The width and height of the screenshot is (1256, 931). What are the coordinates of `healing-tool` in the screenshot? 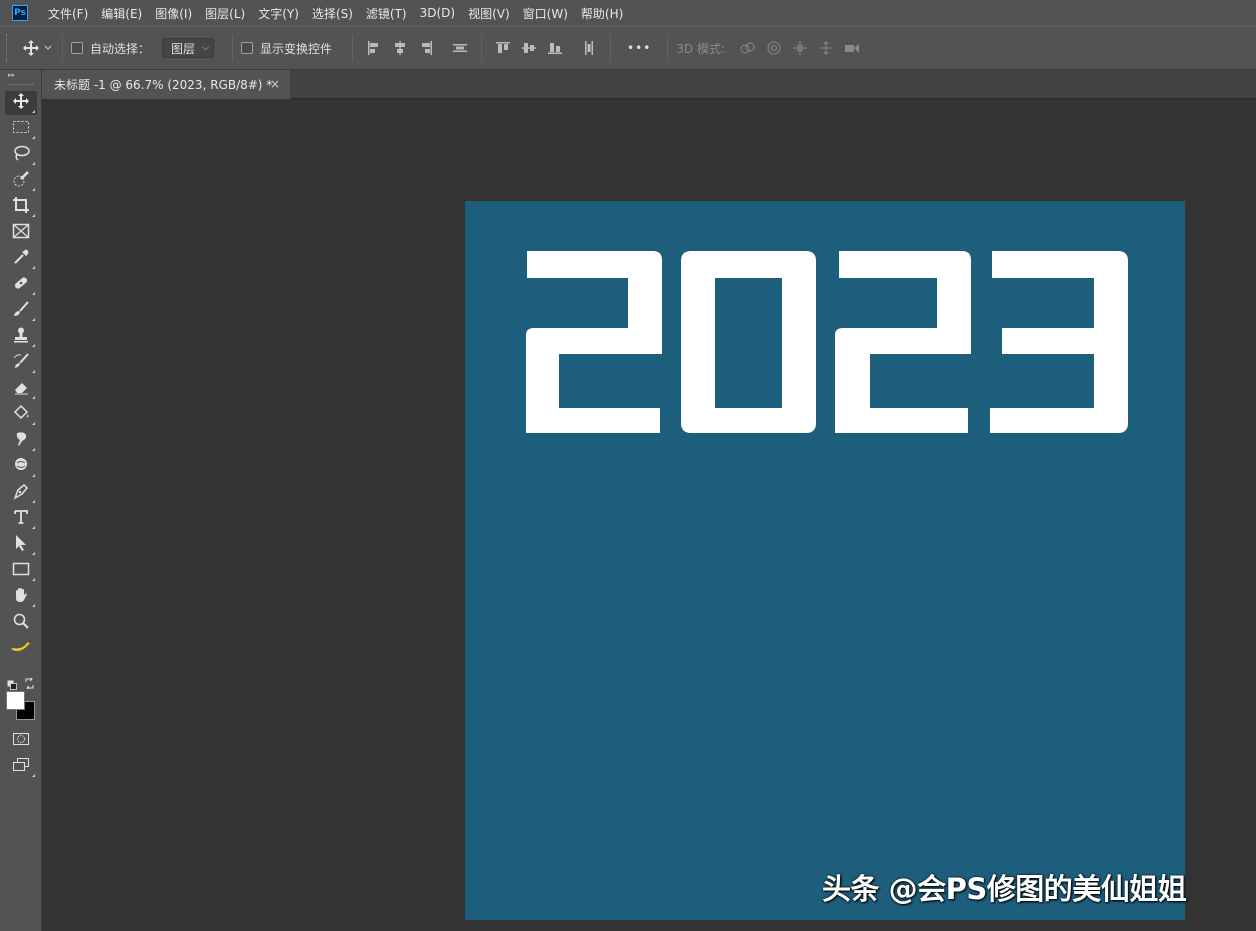 It's located at (21, 285).